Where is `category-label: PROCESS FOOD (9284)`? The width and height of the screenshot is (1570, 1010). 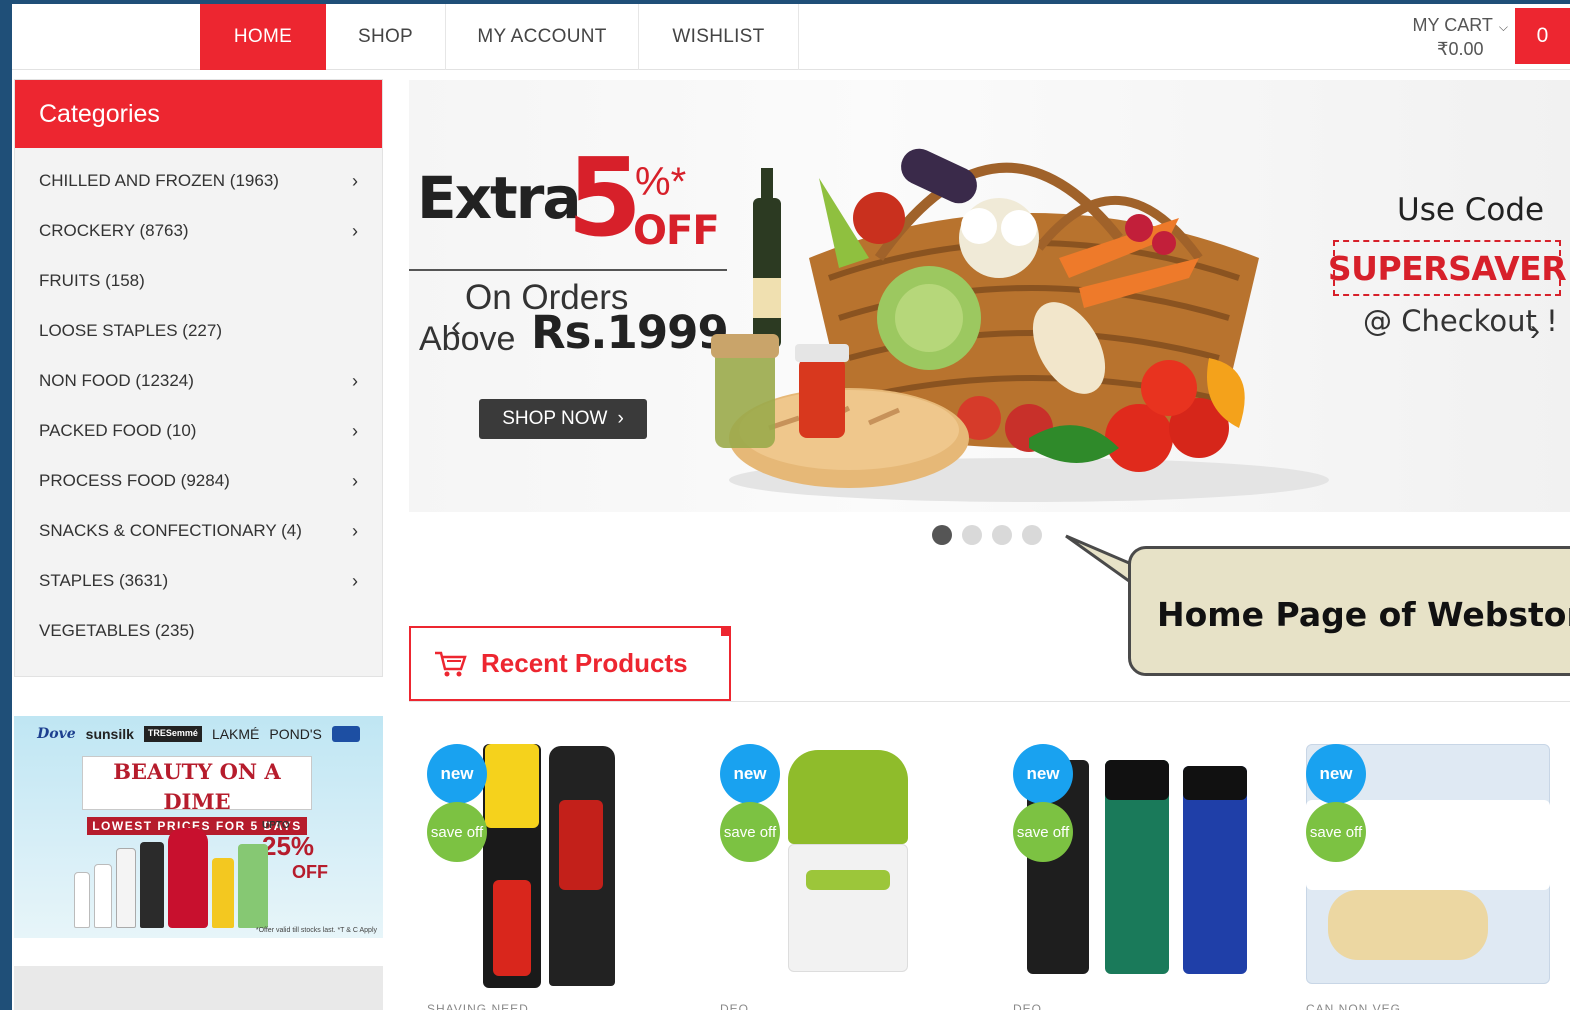
category-label: PROCESS FOOD (9284) is located at coordinates (134, 480).